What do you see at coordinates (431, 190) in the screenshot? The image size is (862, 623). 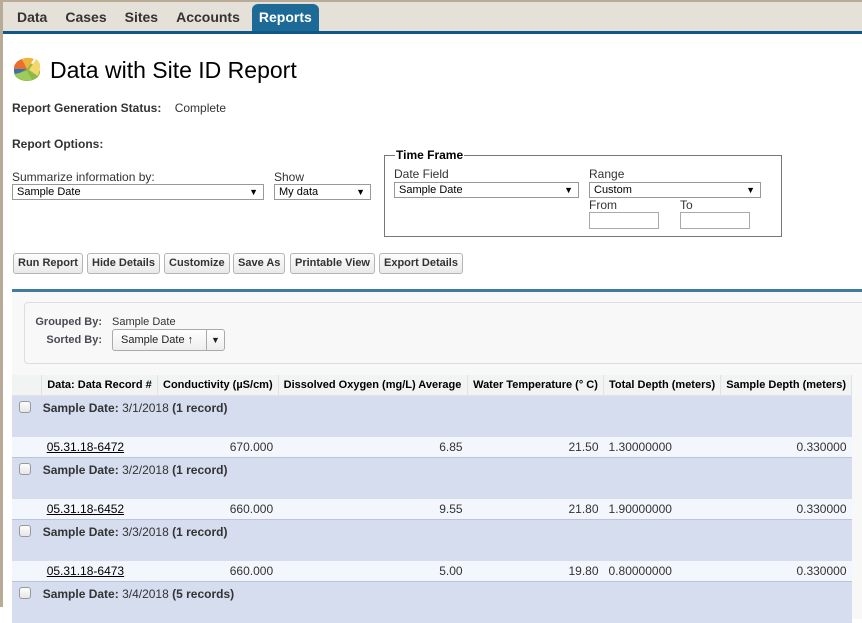 I see `date-field-value: Sample Date` at bounding box center [431, 190].